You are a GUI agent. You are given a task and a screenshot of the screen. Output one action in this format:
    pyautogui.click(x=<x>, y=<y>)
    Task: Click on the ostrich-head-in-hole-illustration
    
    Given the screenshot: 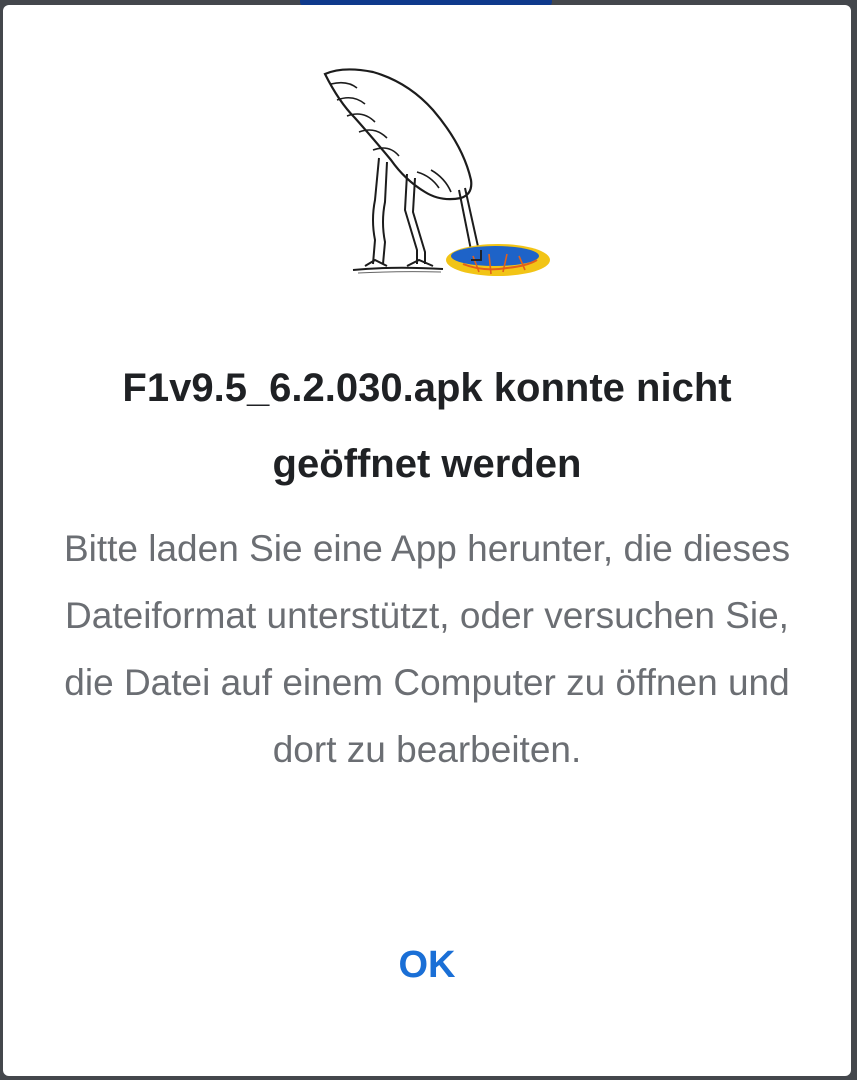 What is the action you would take?
    pyautogui.click(x=436, y=172)
    